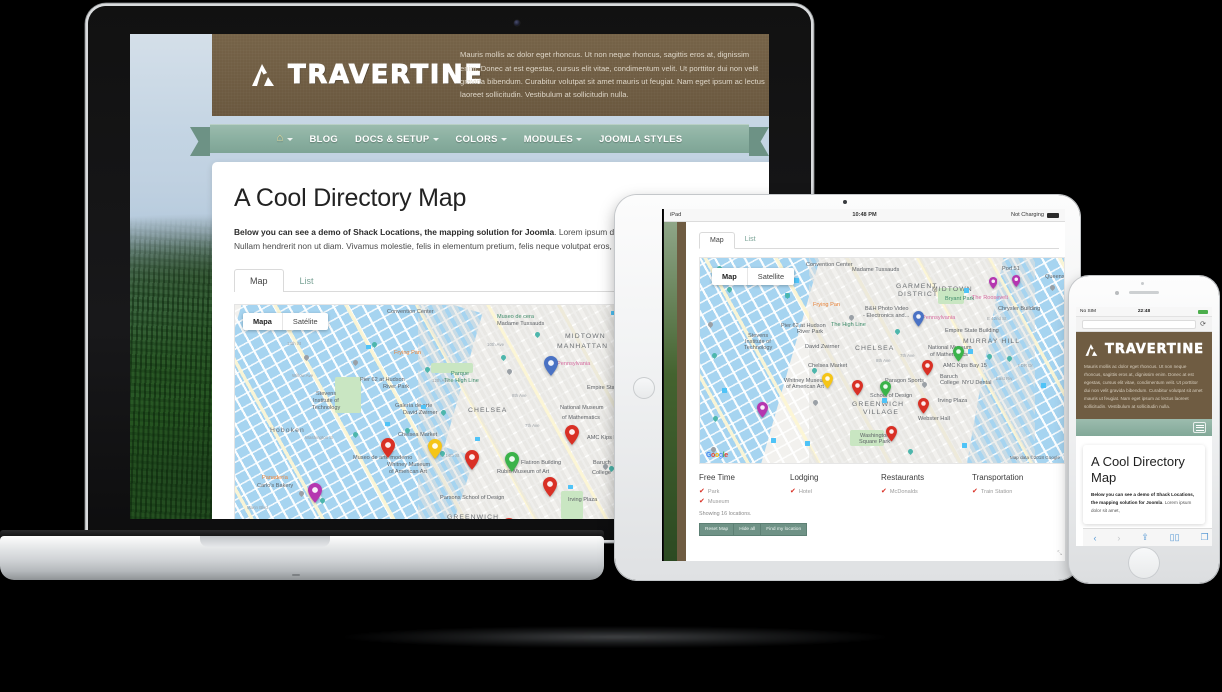 The width and height of the screenshot is (1222, 692). I want to click on map-label: Chrysler Building, so click(1019, 309).